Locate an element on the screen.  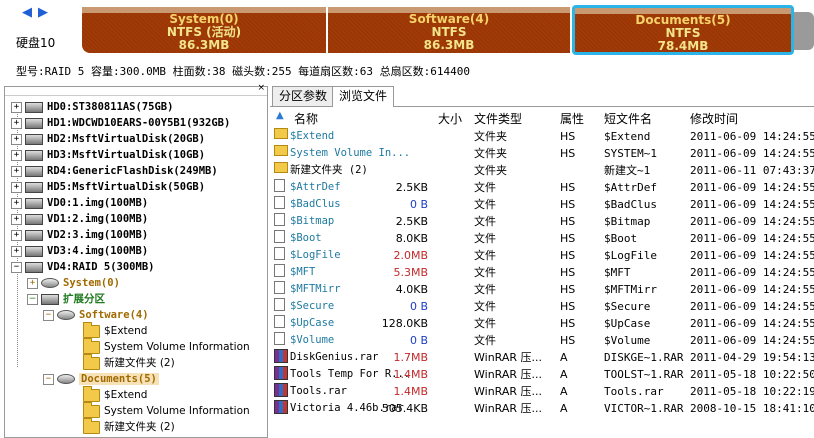
tree-disk: + VD3:4.img(100MB) is located at coordinates (79, 251).